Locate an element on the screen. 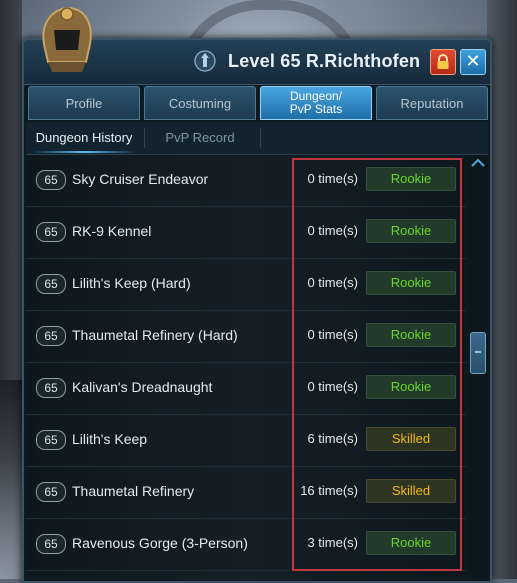  dungeon-name: Thaumetal Refinery is located at coordinates (133, 491).